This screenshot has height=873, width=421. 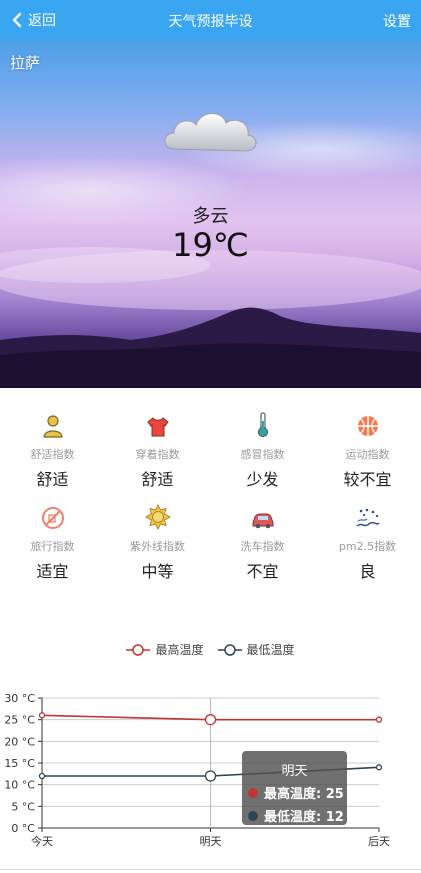 What do you see at coordinates (19, 741) in the screenshot?
I see `y-tick-label: 20 °C` at bounding box center [19, 741].